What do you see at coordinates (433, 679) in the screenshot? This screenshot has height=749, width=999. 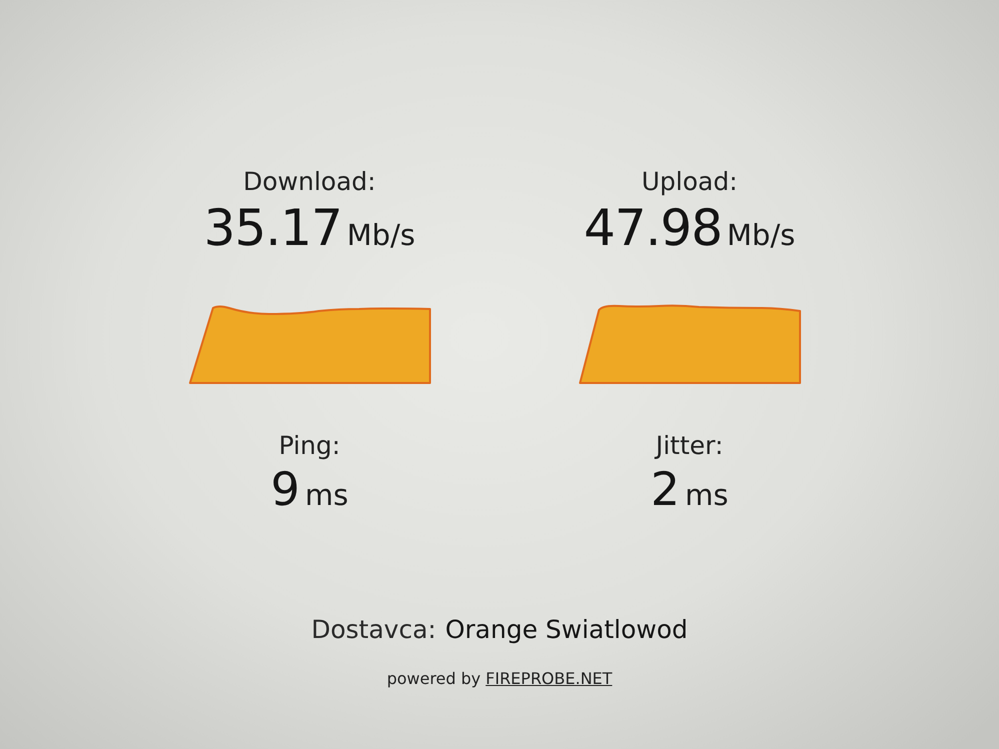 I see `powered-by-text: powered by` at bounding box center [433, 679].